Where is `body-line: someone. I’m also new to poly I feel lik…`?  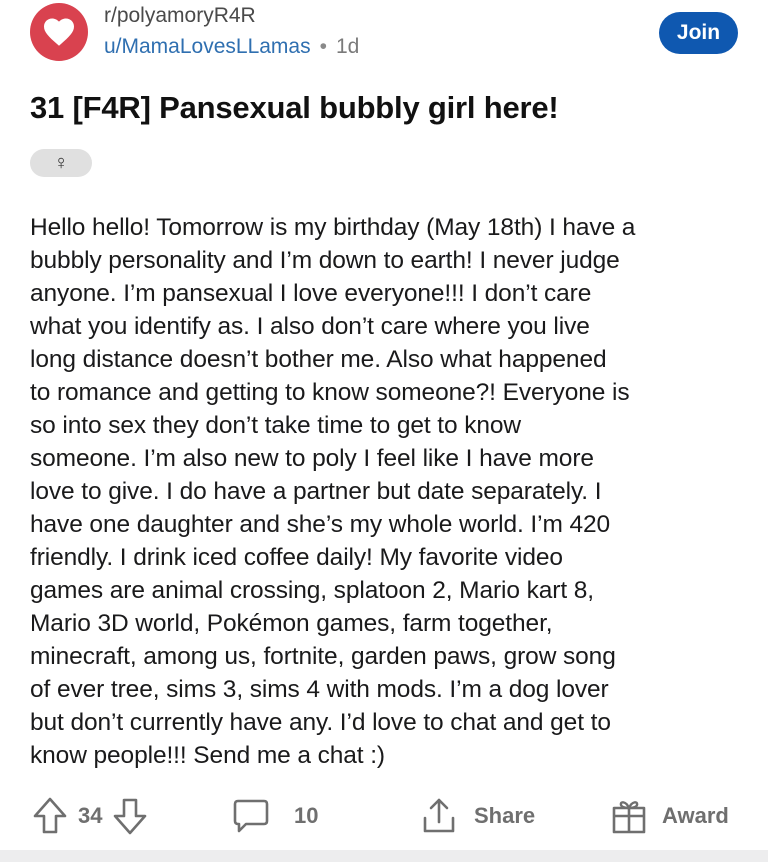 body-line: someone. I’m also new to poly I feel lik… is located at coordinates (312, 458).